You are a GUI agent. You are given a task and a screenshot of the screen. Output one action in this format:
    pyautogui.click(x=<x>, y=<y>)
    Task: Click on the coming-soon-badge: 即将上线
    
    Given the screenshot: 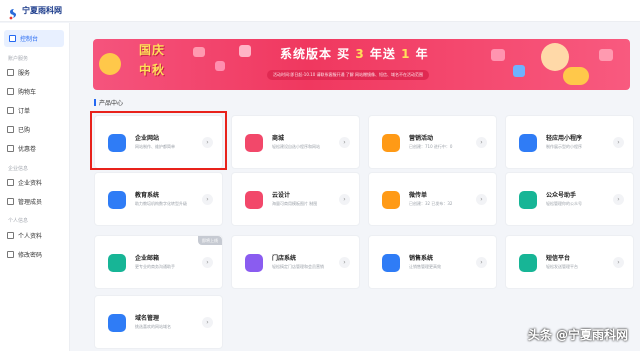 What is the action you would take?
    pyautogui.click(x=210, y=240)
    